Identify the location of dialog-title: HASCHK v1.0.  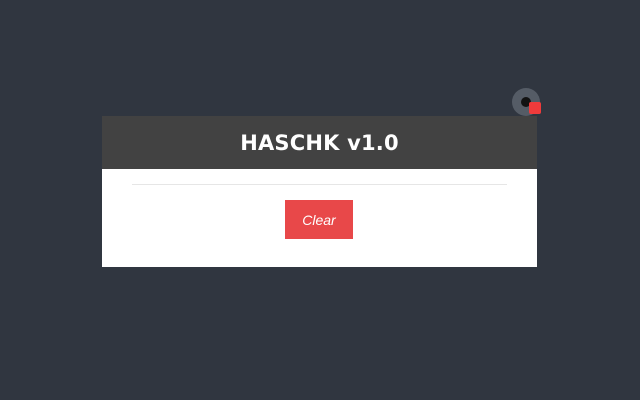
(319, 142).